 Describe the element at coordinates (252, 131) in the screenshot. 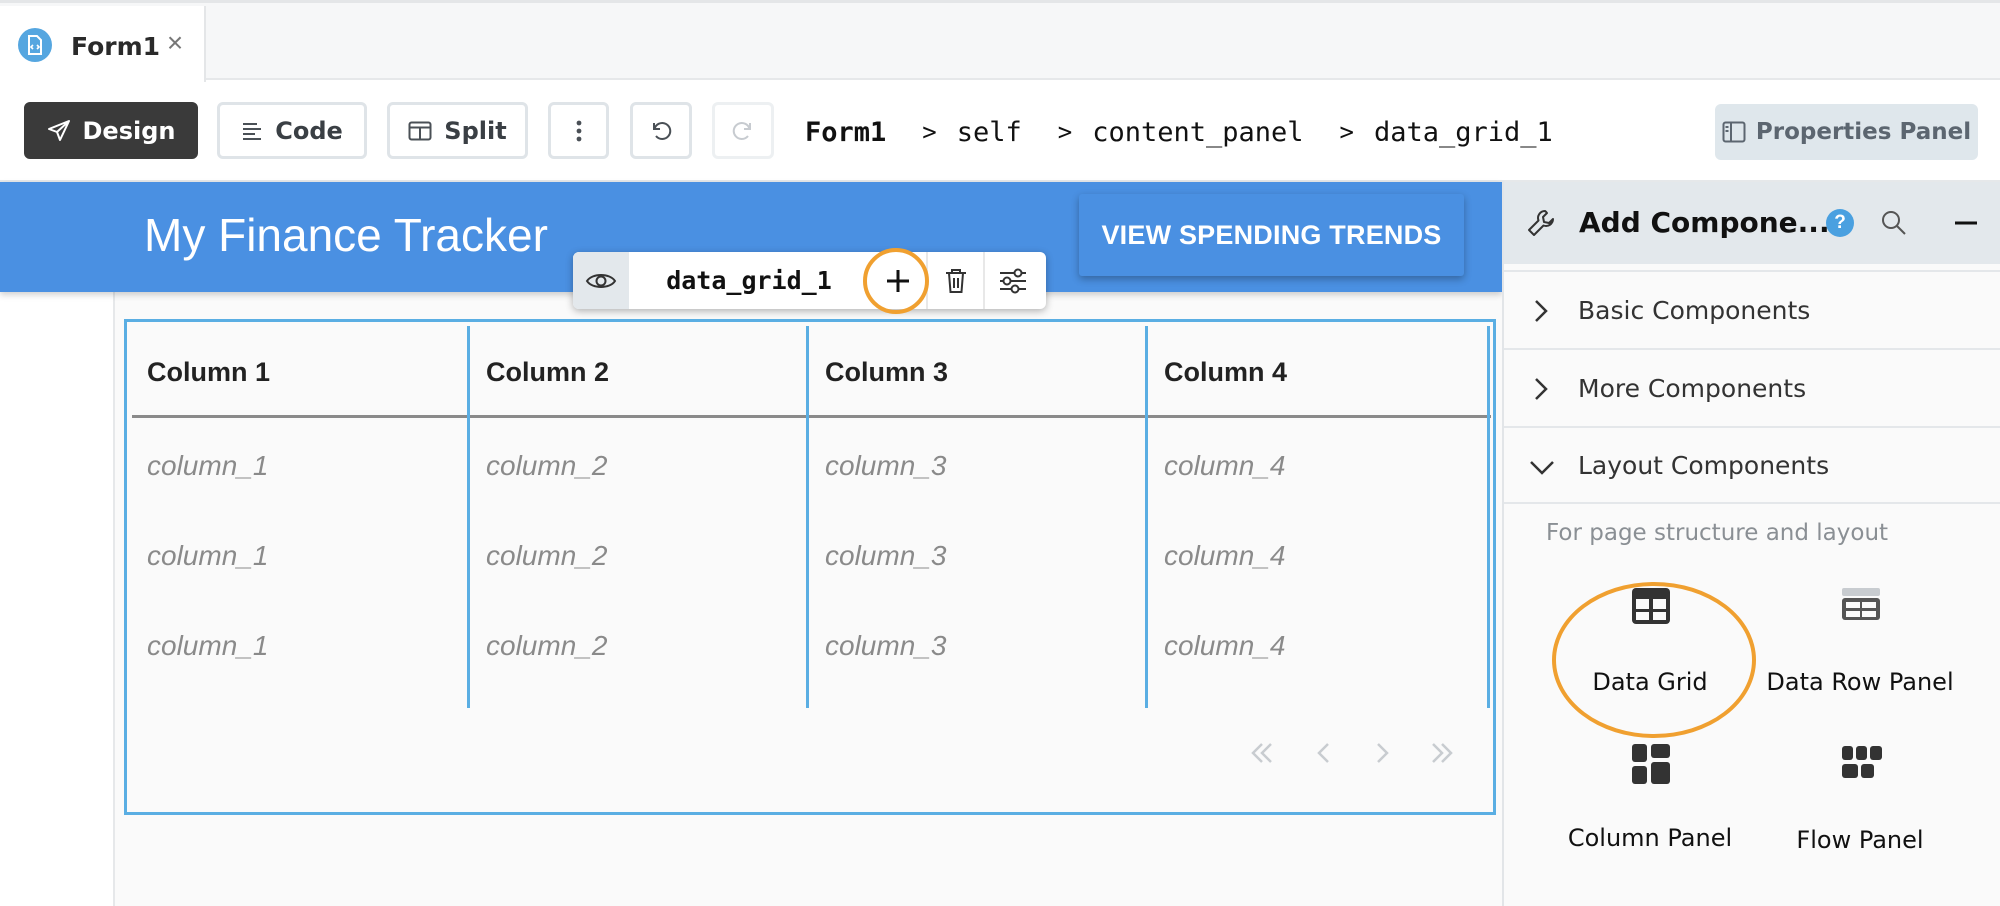

I see `code-lines-icon` at that location.